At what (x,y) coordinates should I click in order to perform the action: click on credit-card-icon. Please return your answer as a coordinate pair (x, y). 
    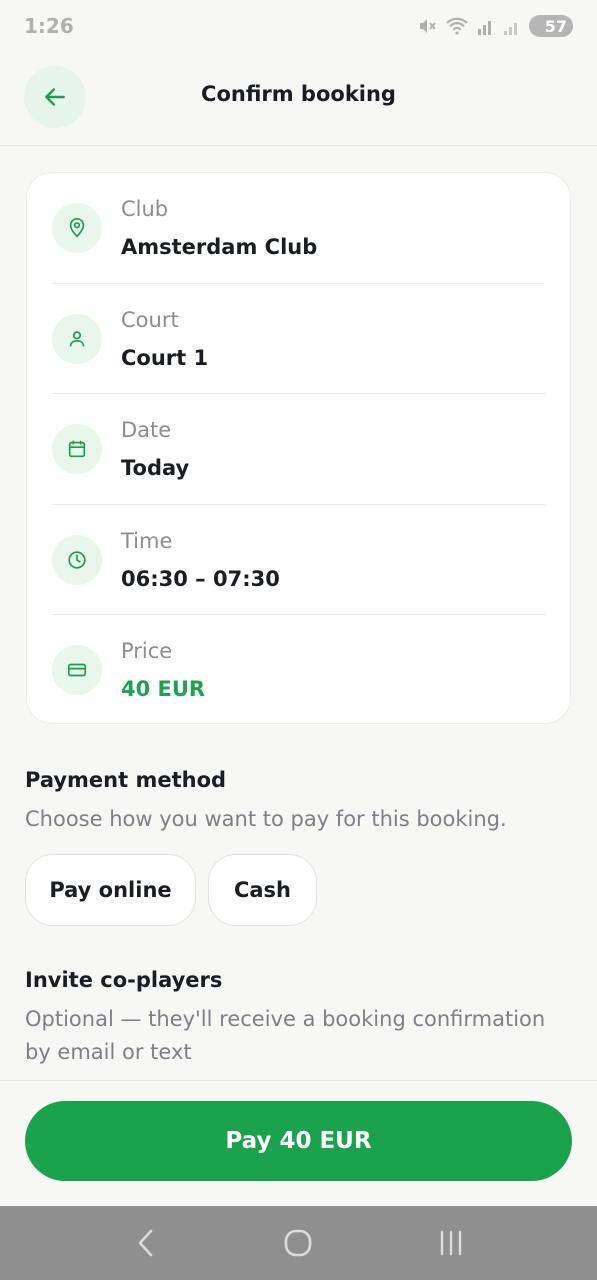
    Looking at the image, I should click on (77, 670).